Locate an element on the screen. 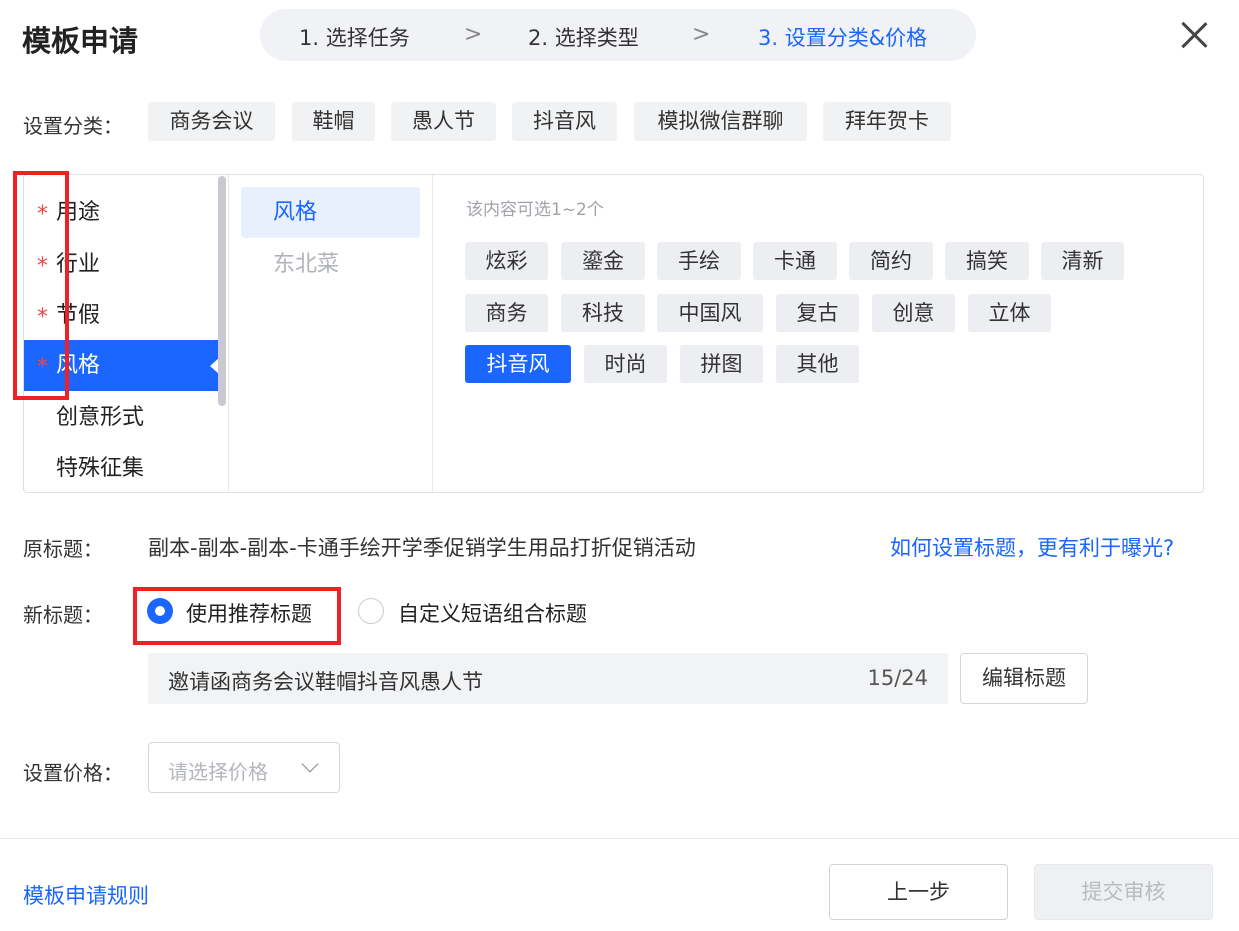  custom-title-radio is located at coordinates (371, 611).